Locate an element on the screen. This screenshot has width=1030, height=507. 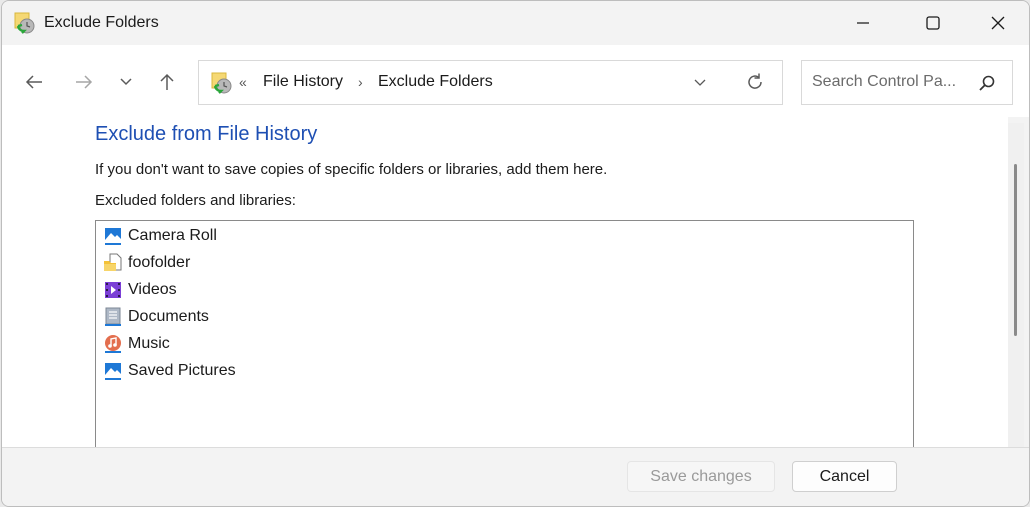
list-item: Music is located at coordinates (136, 344).